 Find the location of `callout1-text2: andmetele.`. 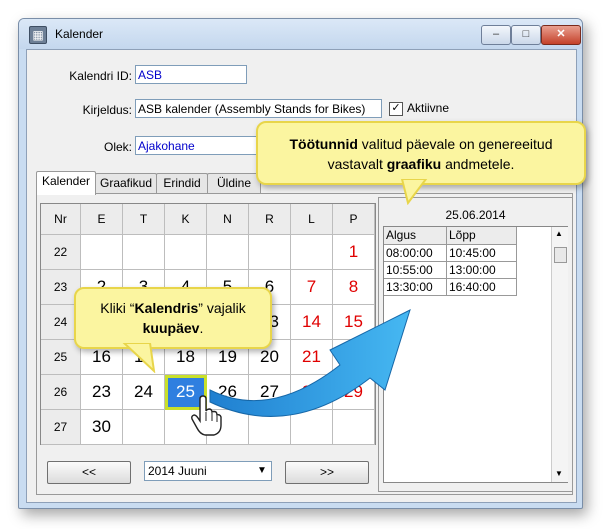

callout1-text2: andmetele. is located at coordinates (478, 164).